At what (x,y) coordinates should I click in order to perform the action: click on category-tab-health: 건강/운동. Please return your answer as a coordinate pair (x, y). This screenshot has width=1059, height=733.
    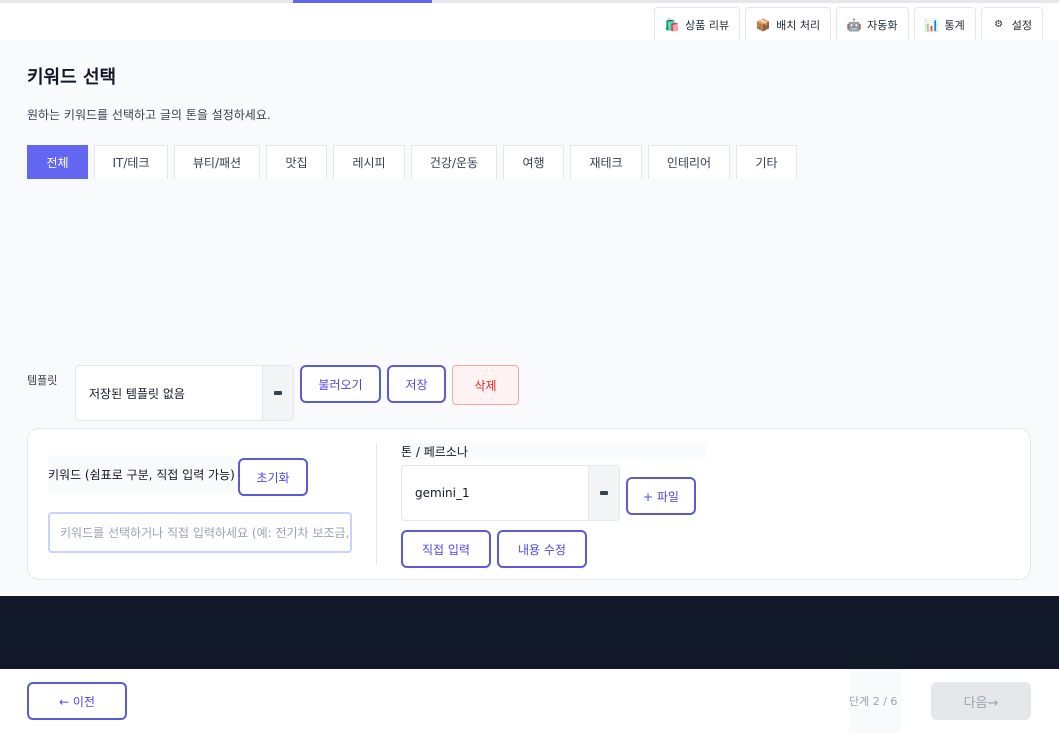
    Looking at the image, I should click on (454, 162).